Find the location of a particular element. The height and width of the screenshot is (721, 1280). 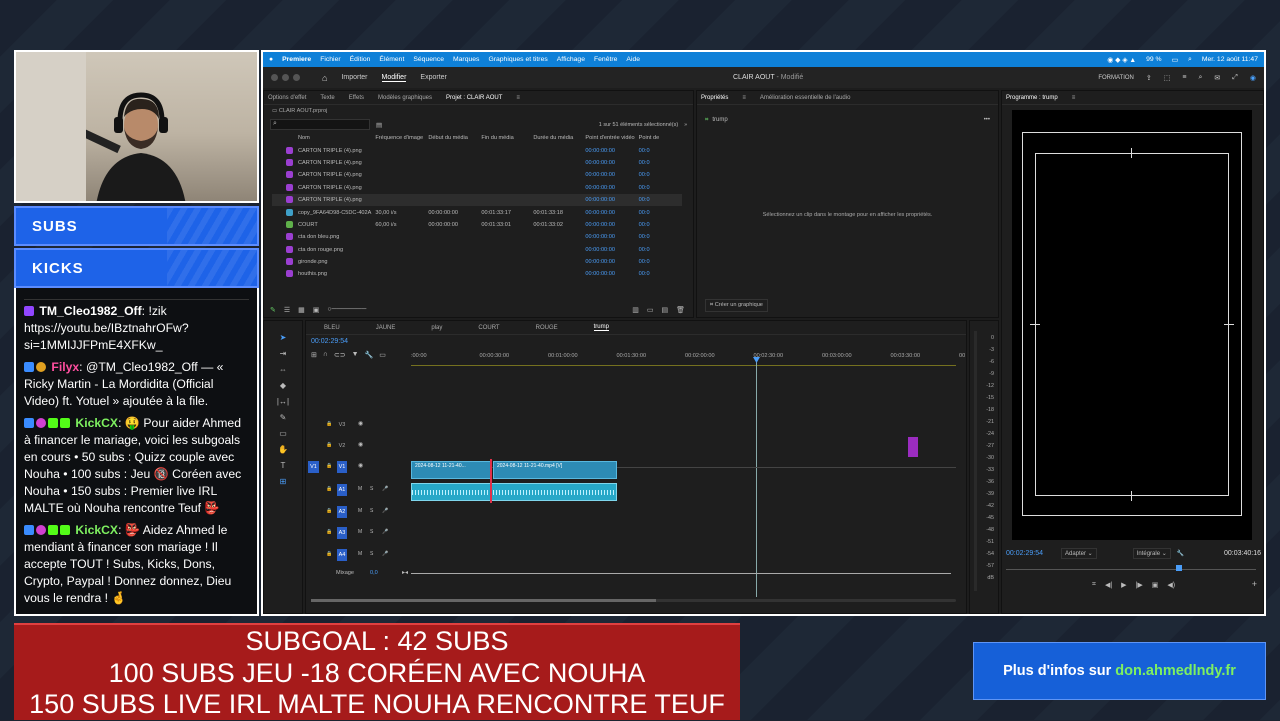

track-header-v2: 🔒 V2 ◉ is located at coordinates (358, 447).